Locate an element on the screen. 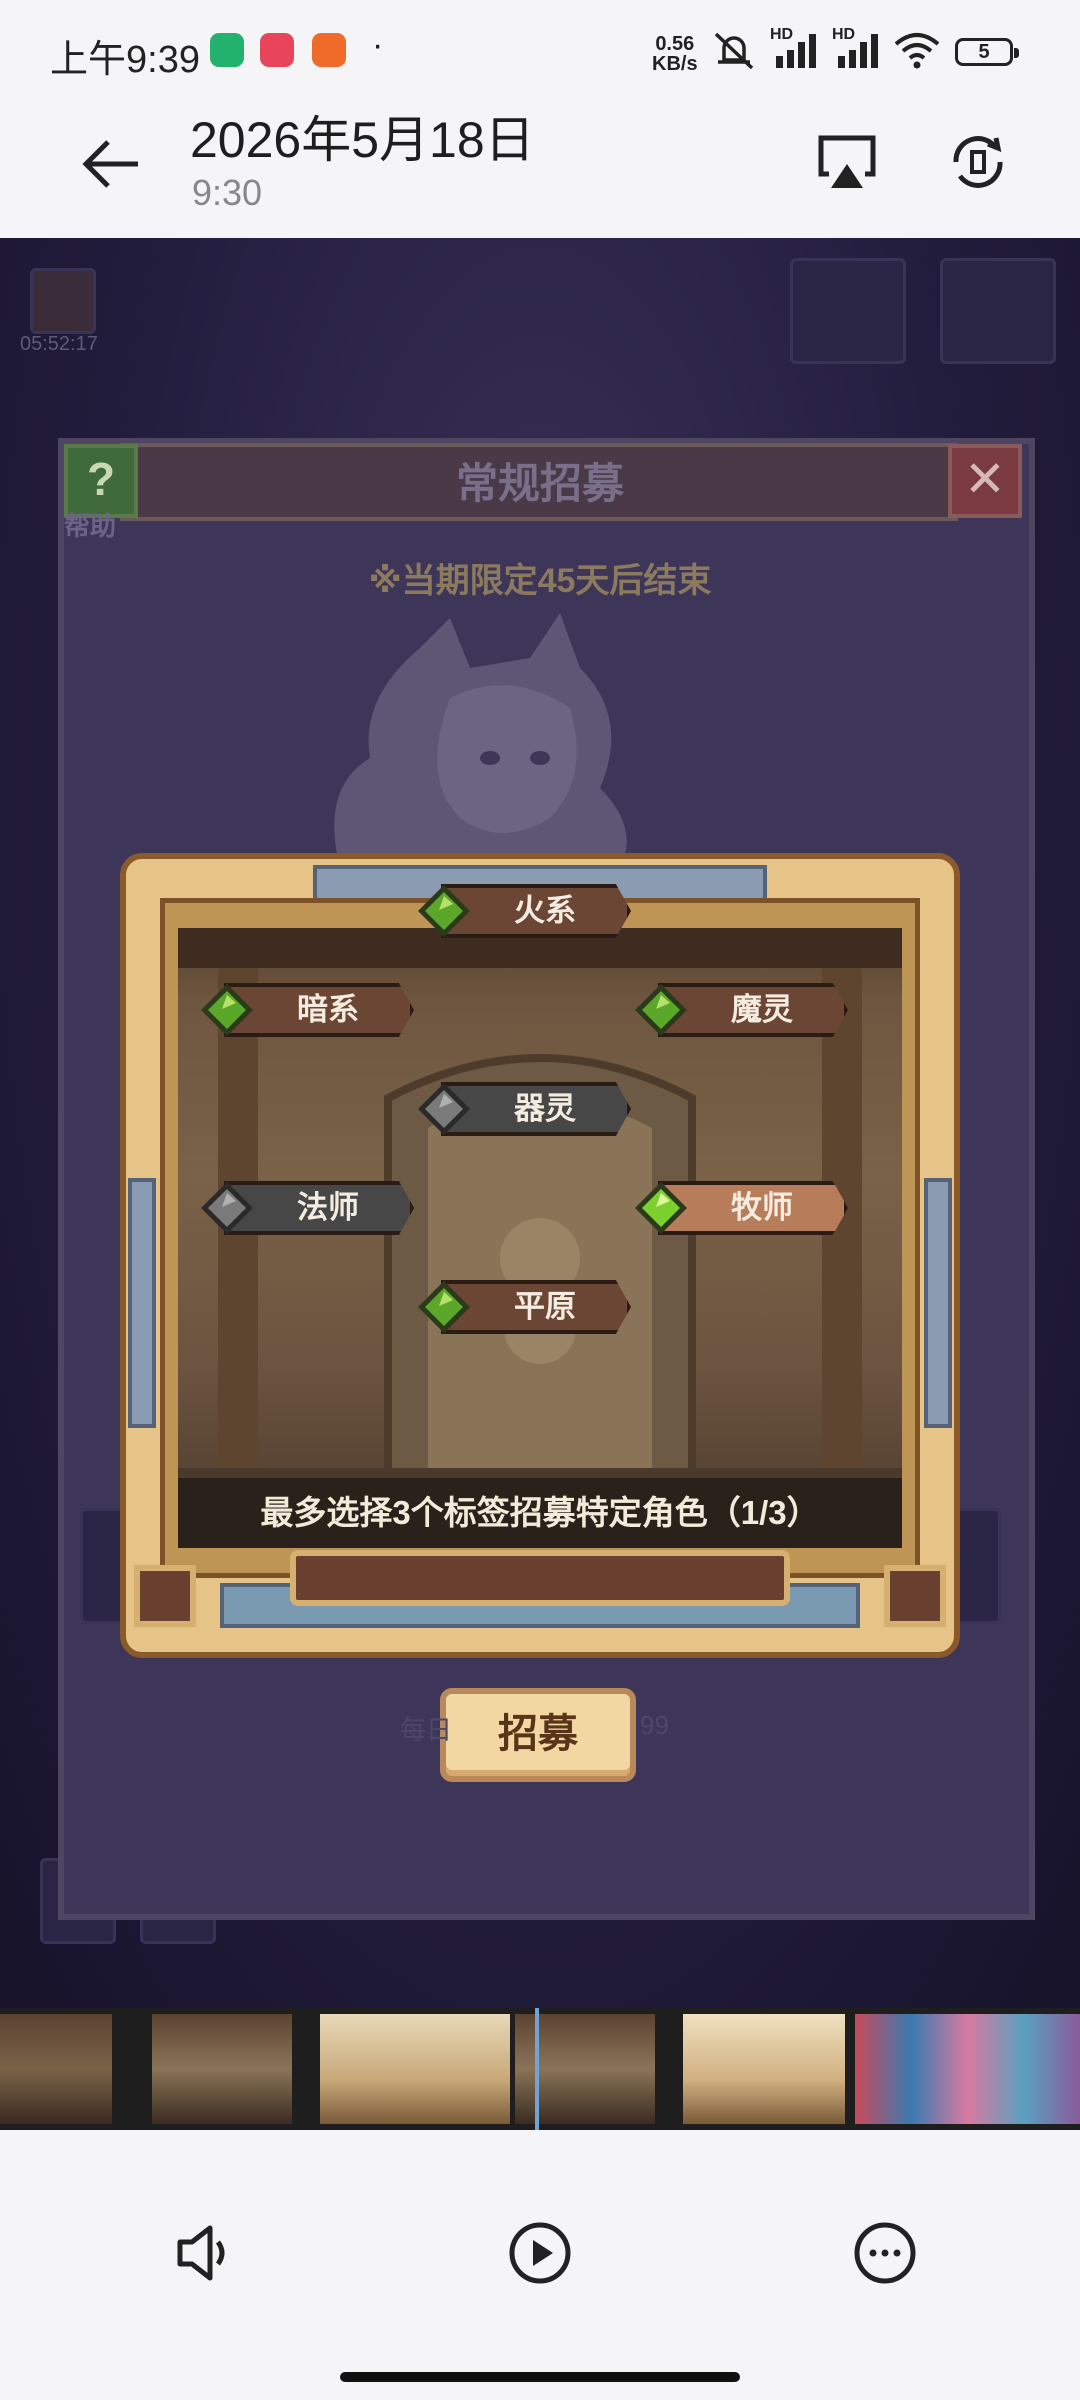  volume-icon is located at coordinates (205, 2253).